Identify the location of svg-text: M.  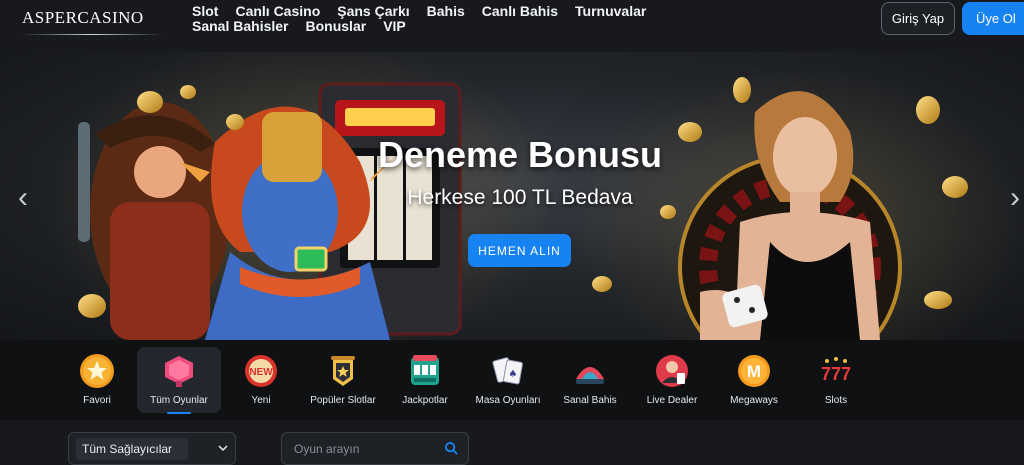
(754, 371).